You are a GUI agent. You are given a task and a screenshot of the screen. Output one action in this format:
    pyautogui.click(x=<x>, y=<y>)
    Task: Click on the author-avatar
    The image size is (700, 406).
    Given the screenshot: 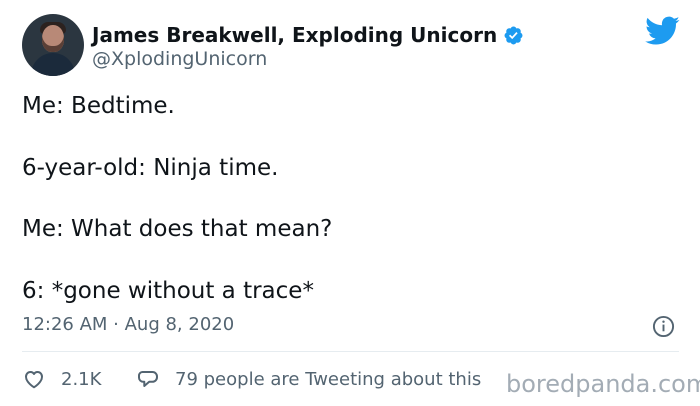 What is the action you would take?
    pyautogui.click(x=53, y=45)
    